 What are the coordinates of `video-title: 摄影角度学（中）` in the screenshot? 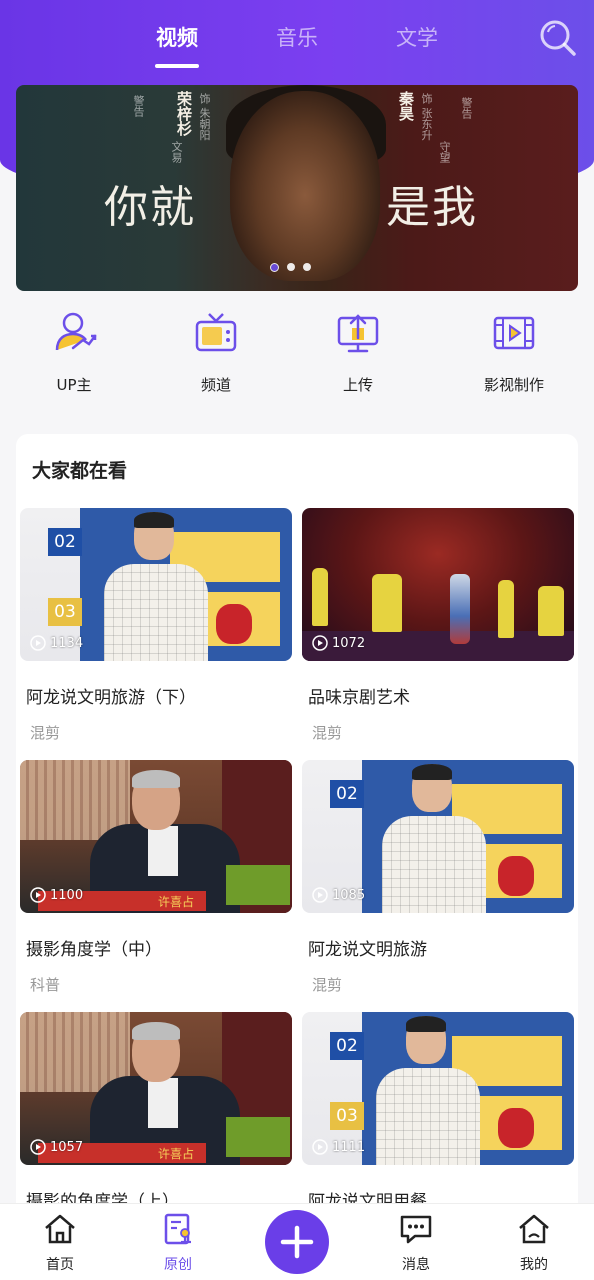 It's located at (156, 947).